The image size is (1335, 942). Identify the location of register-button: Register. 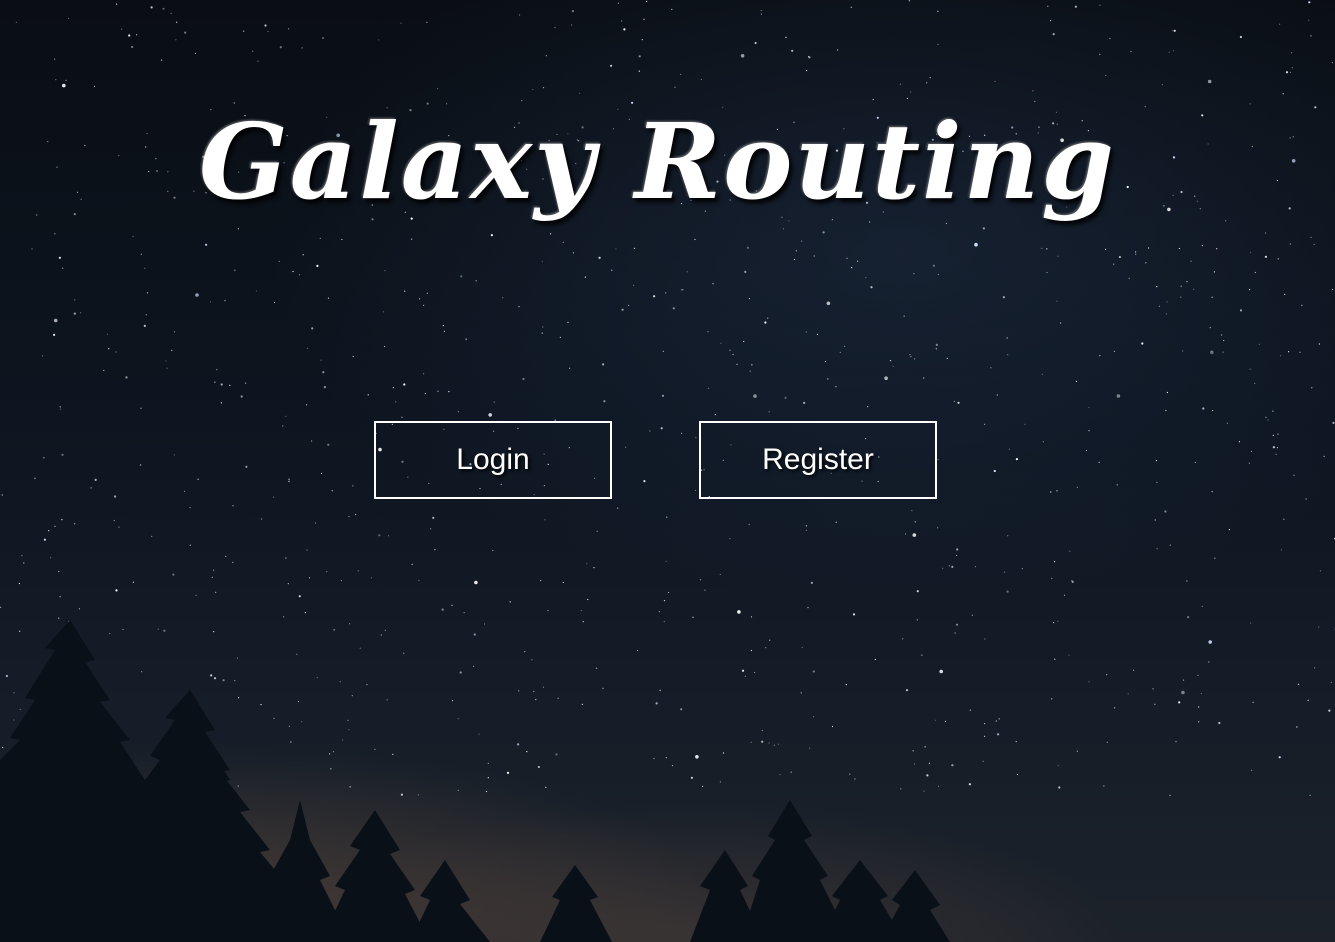
(818, 460).